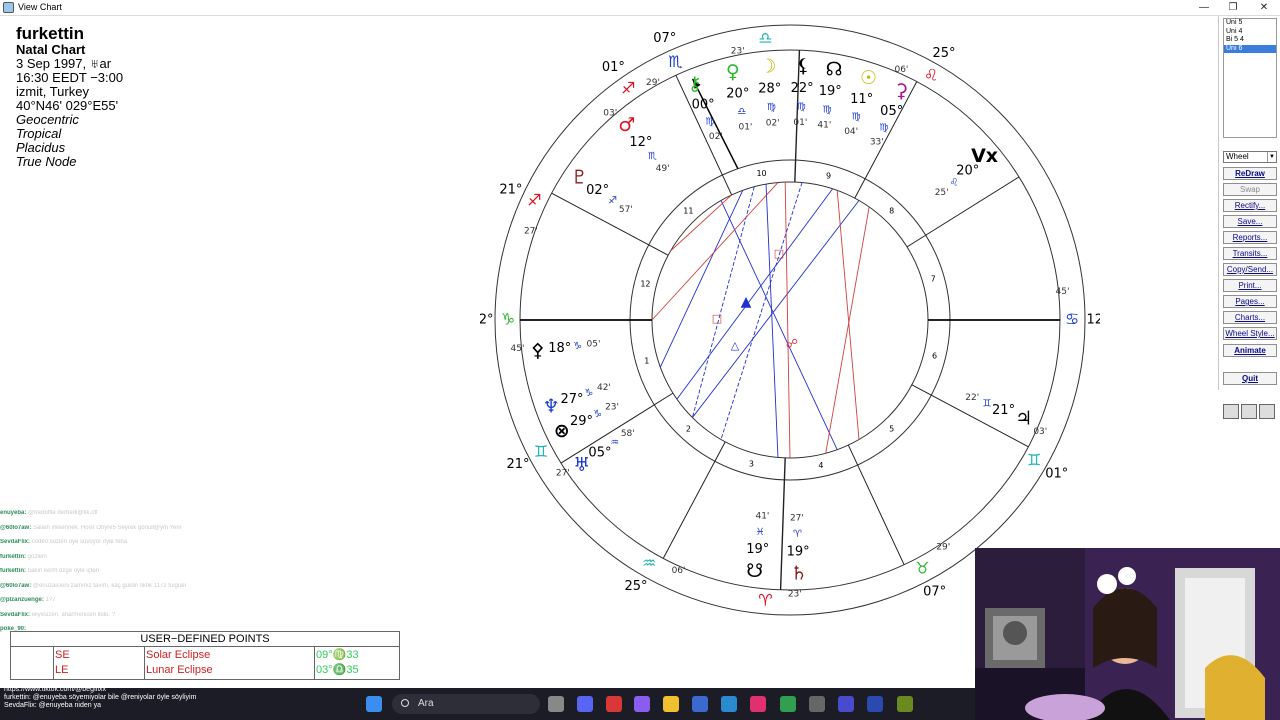 The height and width of the screenshot is (720, 1280). I want to click on tf-app-icon, so click(614, 704).